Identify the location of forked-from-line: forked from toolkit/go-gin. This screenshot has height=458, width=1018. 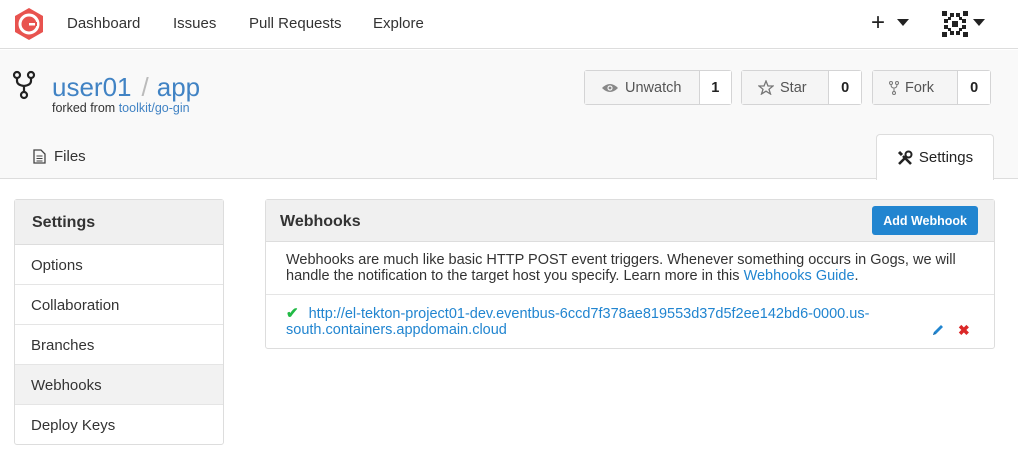
(121, 108).